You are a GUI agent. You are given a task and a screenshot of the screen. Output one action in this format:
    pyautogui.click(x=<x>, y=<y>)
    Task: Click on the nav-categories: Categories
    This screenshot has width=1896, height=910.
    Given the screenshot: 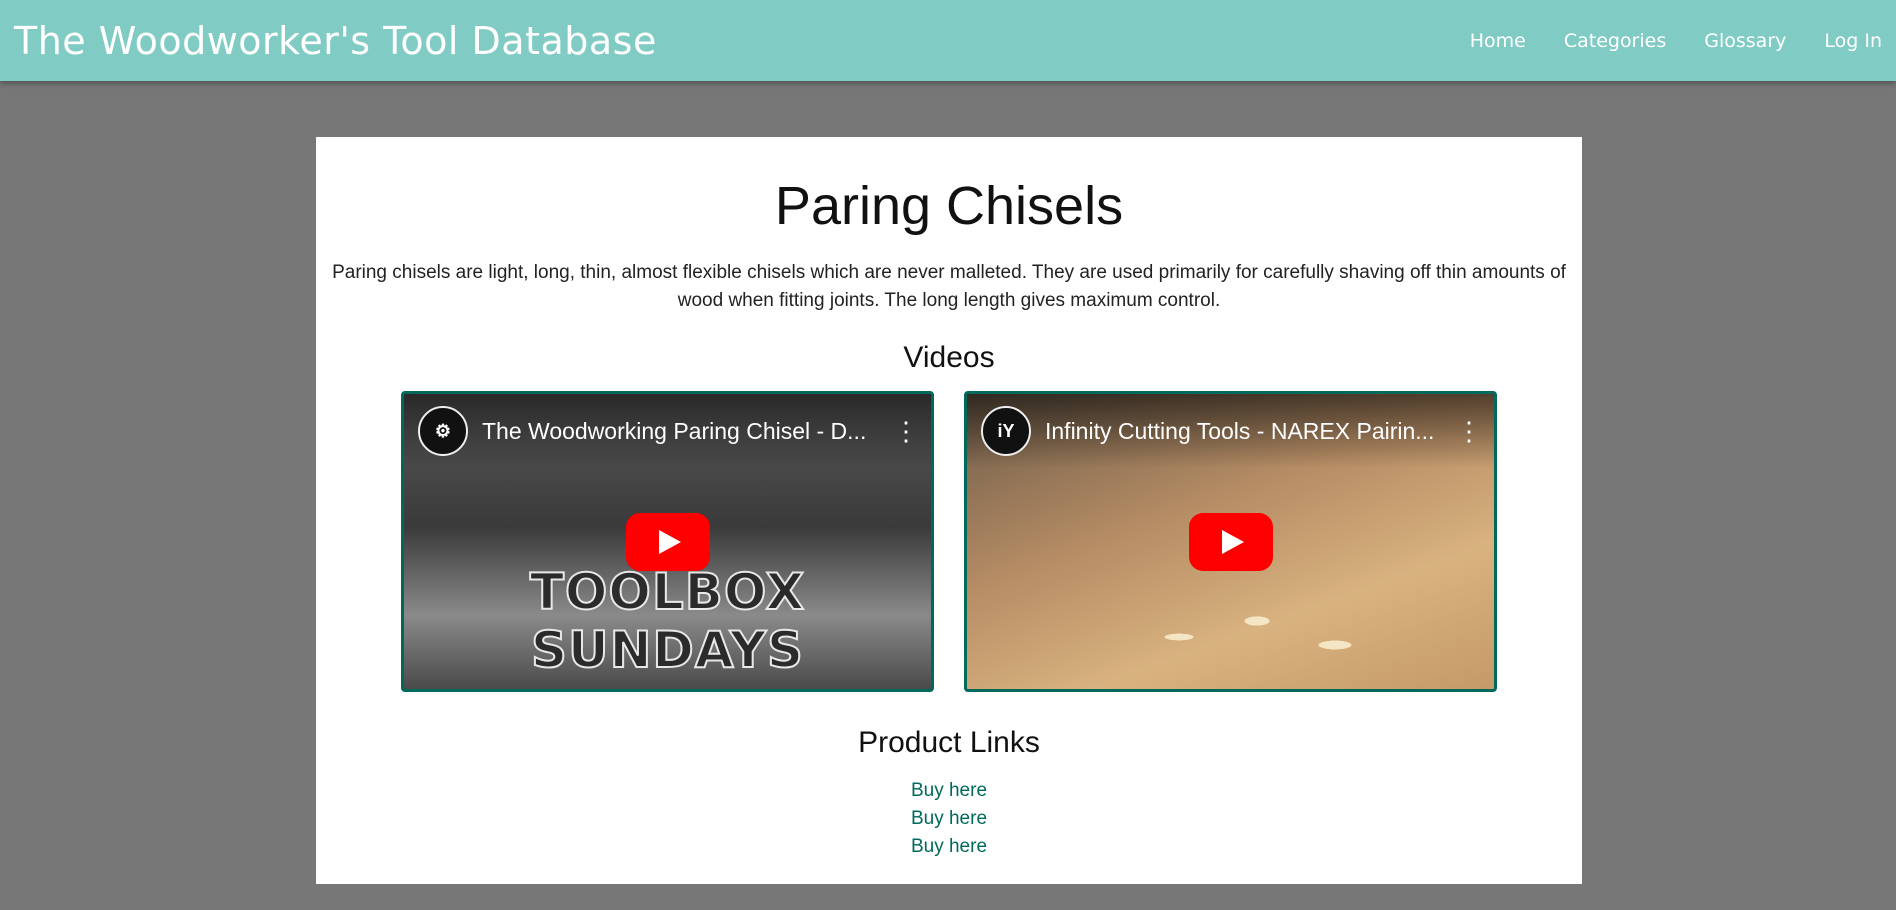 What is the action you would take?
    pyautogui.click(x=1615, y=41)
    